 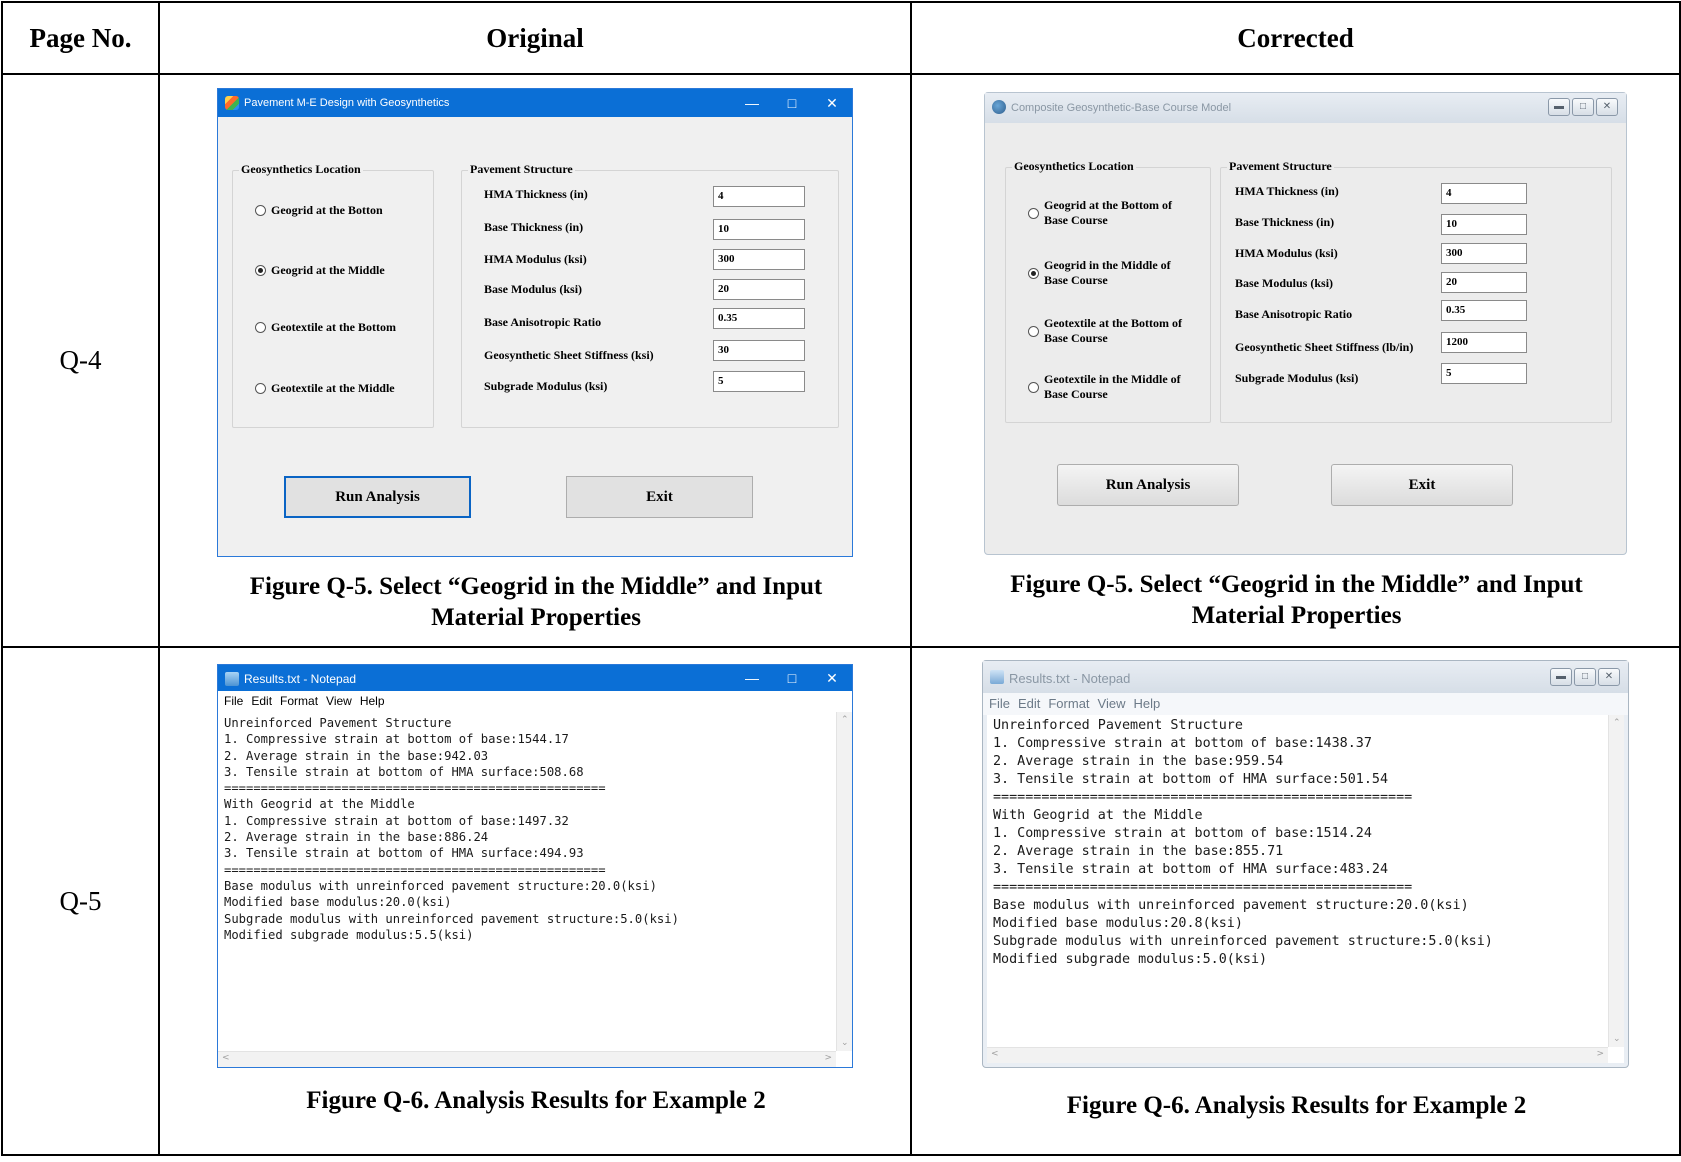 I want to click on radio-checked-icon, so click(x=1033, y=273).